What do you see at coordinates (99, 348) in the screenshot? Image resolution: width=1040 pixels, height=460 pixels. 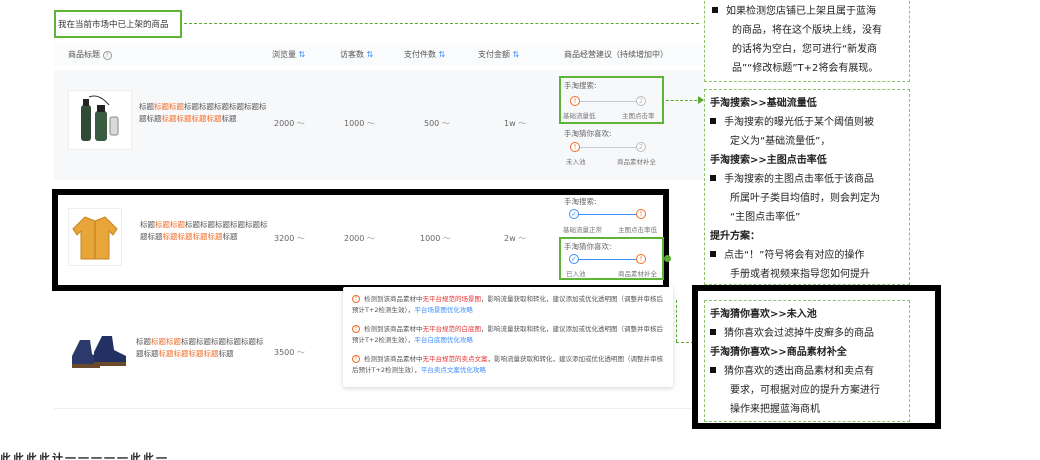 I see `product-image-boots` at bounding box center [99, 348].